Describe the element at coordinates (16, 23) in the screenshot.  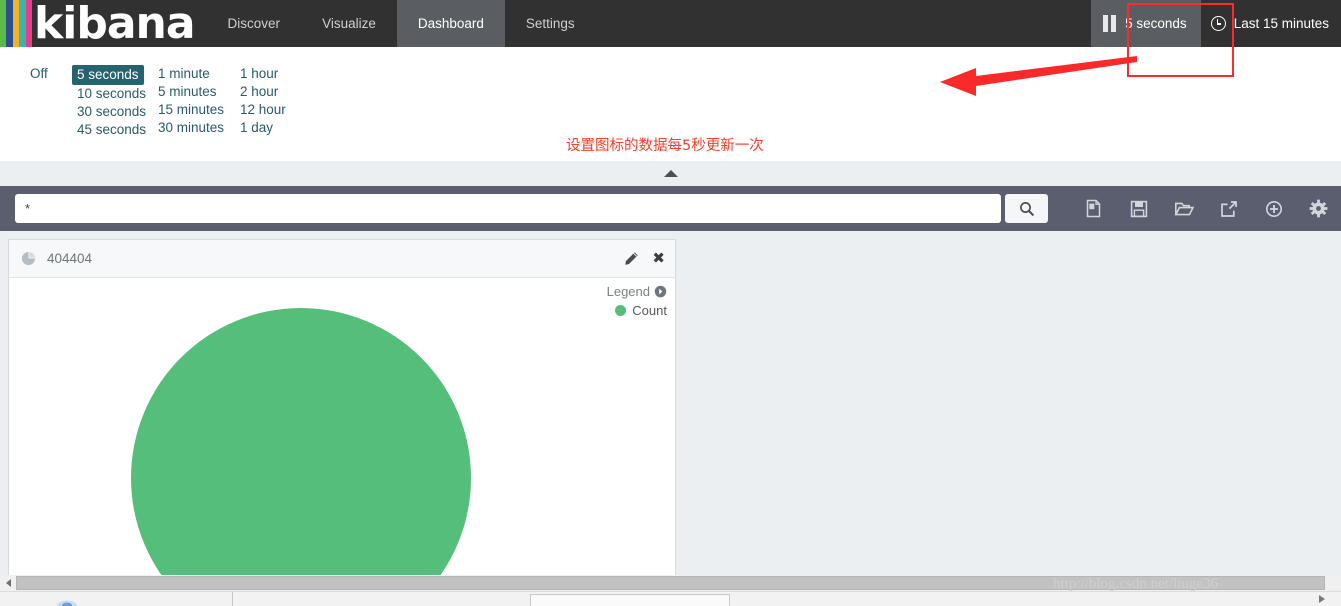
I see `kibana-logo-icon` at that location.